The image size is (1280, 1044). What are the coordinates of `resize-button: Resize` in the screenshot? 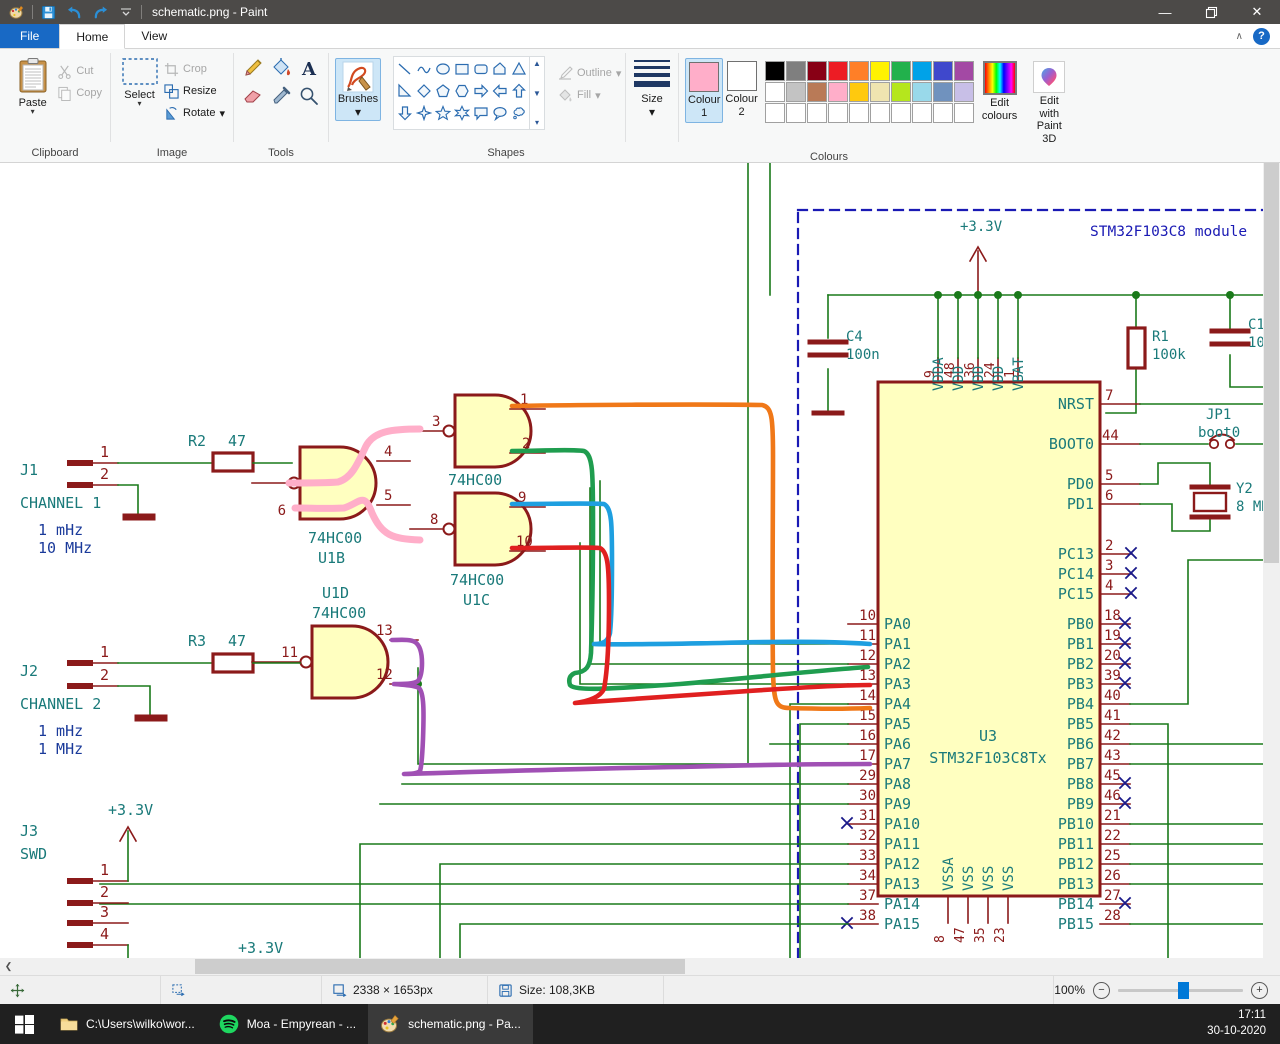 It's located at (194, 91).